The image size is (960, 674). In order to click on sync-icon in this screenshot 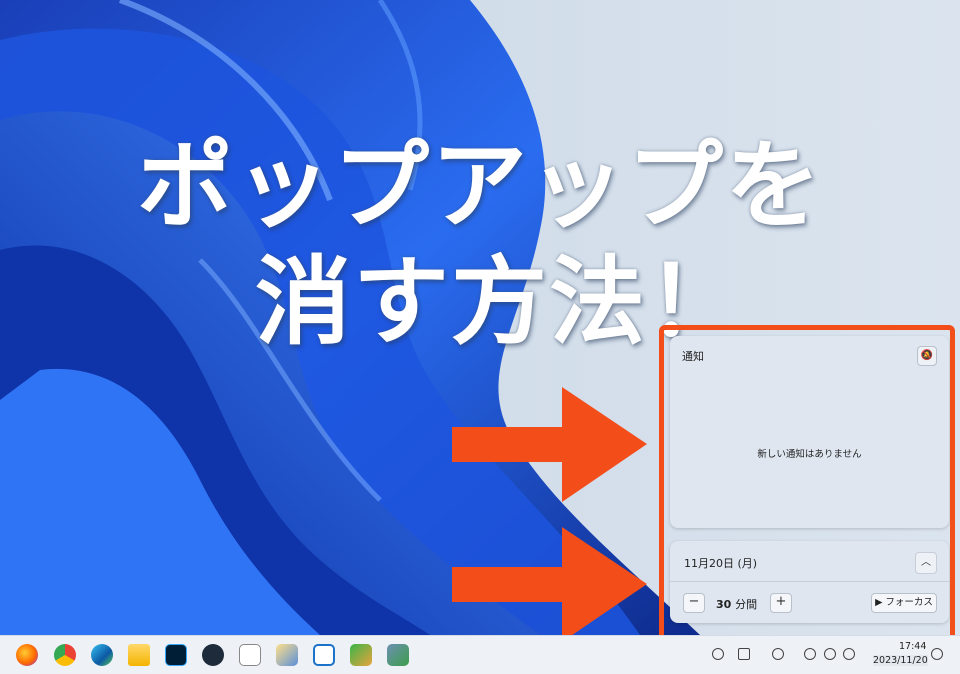, I will do `click(718, 654)`.